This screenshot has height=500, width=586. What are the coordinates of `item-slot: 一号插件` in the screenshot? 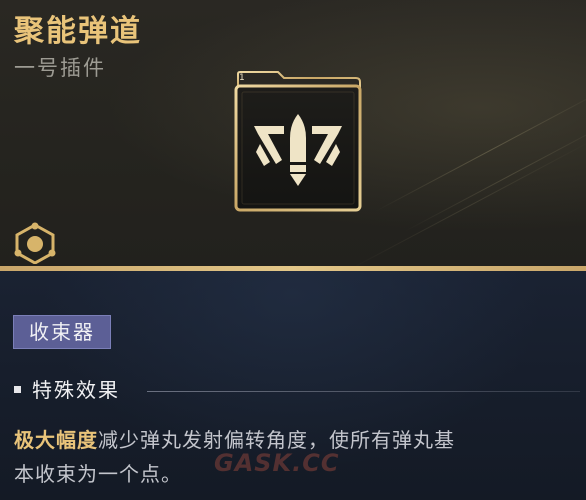 It's located at (60, 68).